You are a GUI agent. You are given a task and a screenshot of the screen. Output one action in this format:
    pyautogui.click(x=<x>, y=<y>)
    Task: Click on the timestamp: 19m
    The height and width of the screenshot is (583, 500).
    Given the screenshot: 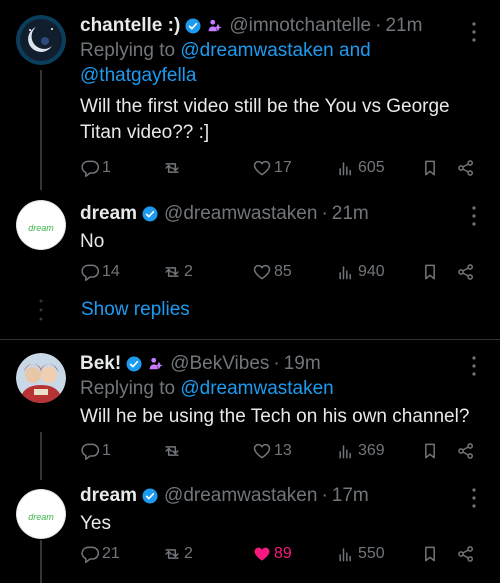 What is the action you would take?
    pyautogui.click(x=302, y=364)
    